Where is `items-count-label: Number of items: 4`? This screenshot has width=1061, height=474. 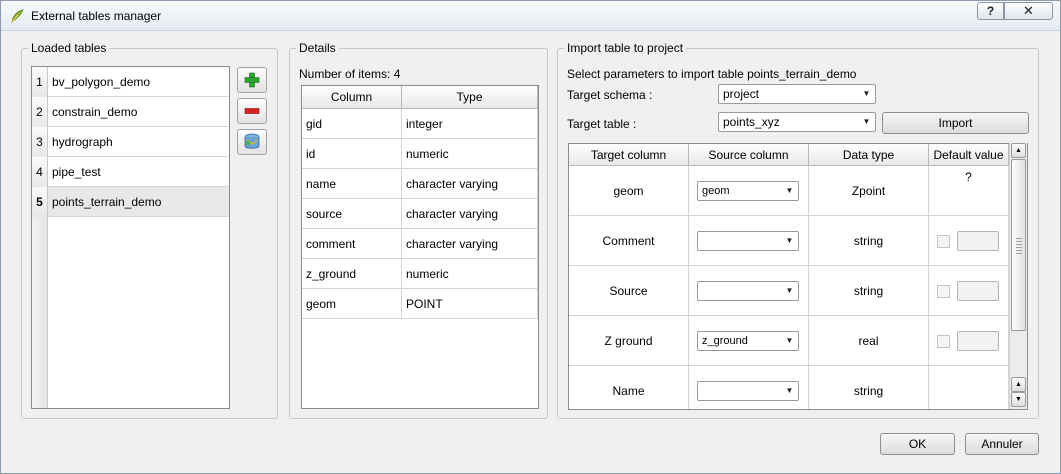
items-count-label: Number of items: 4 is located at coordinates (350, 74).